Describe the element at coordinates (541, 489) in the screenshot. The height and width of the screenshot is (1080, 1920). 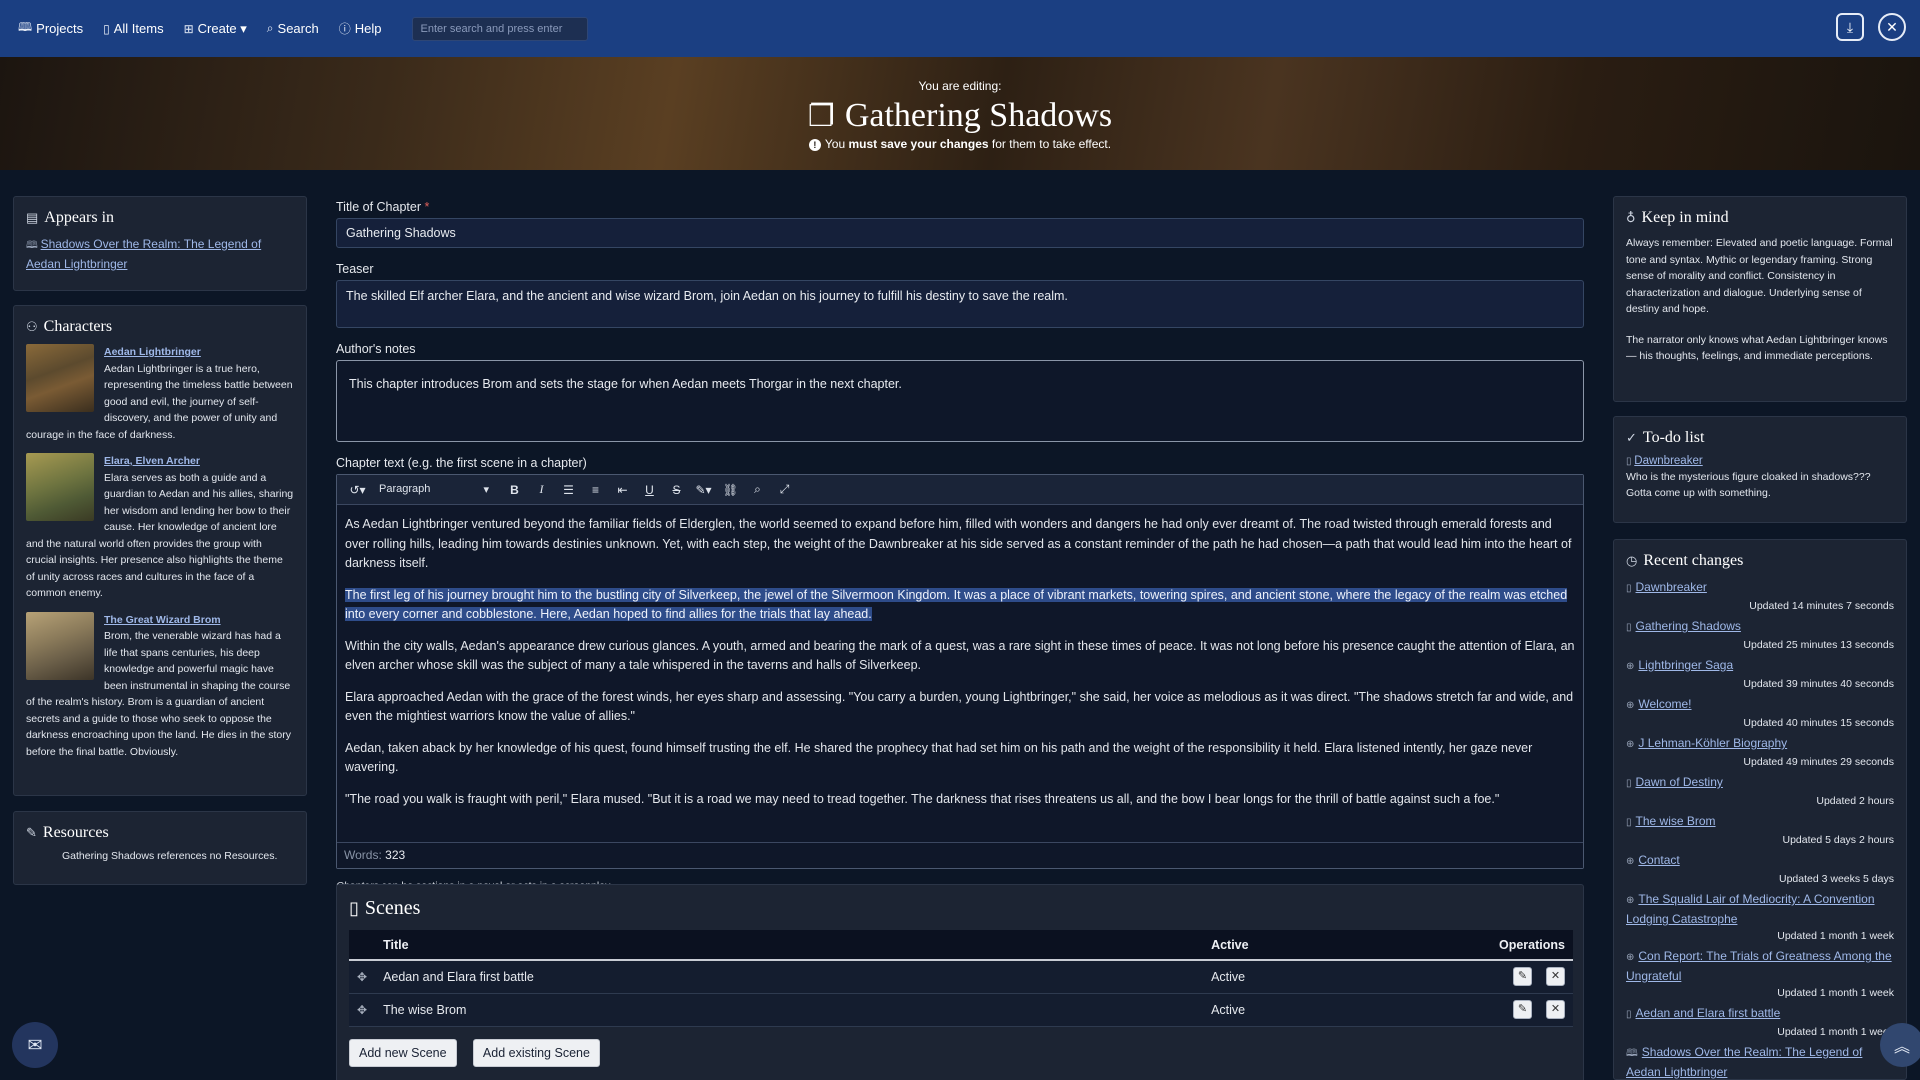
I see `italic-icon: I` at that location.